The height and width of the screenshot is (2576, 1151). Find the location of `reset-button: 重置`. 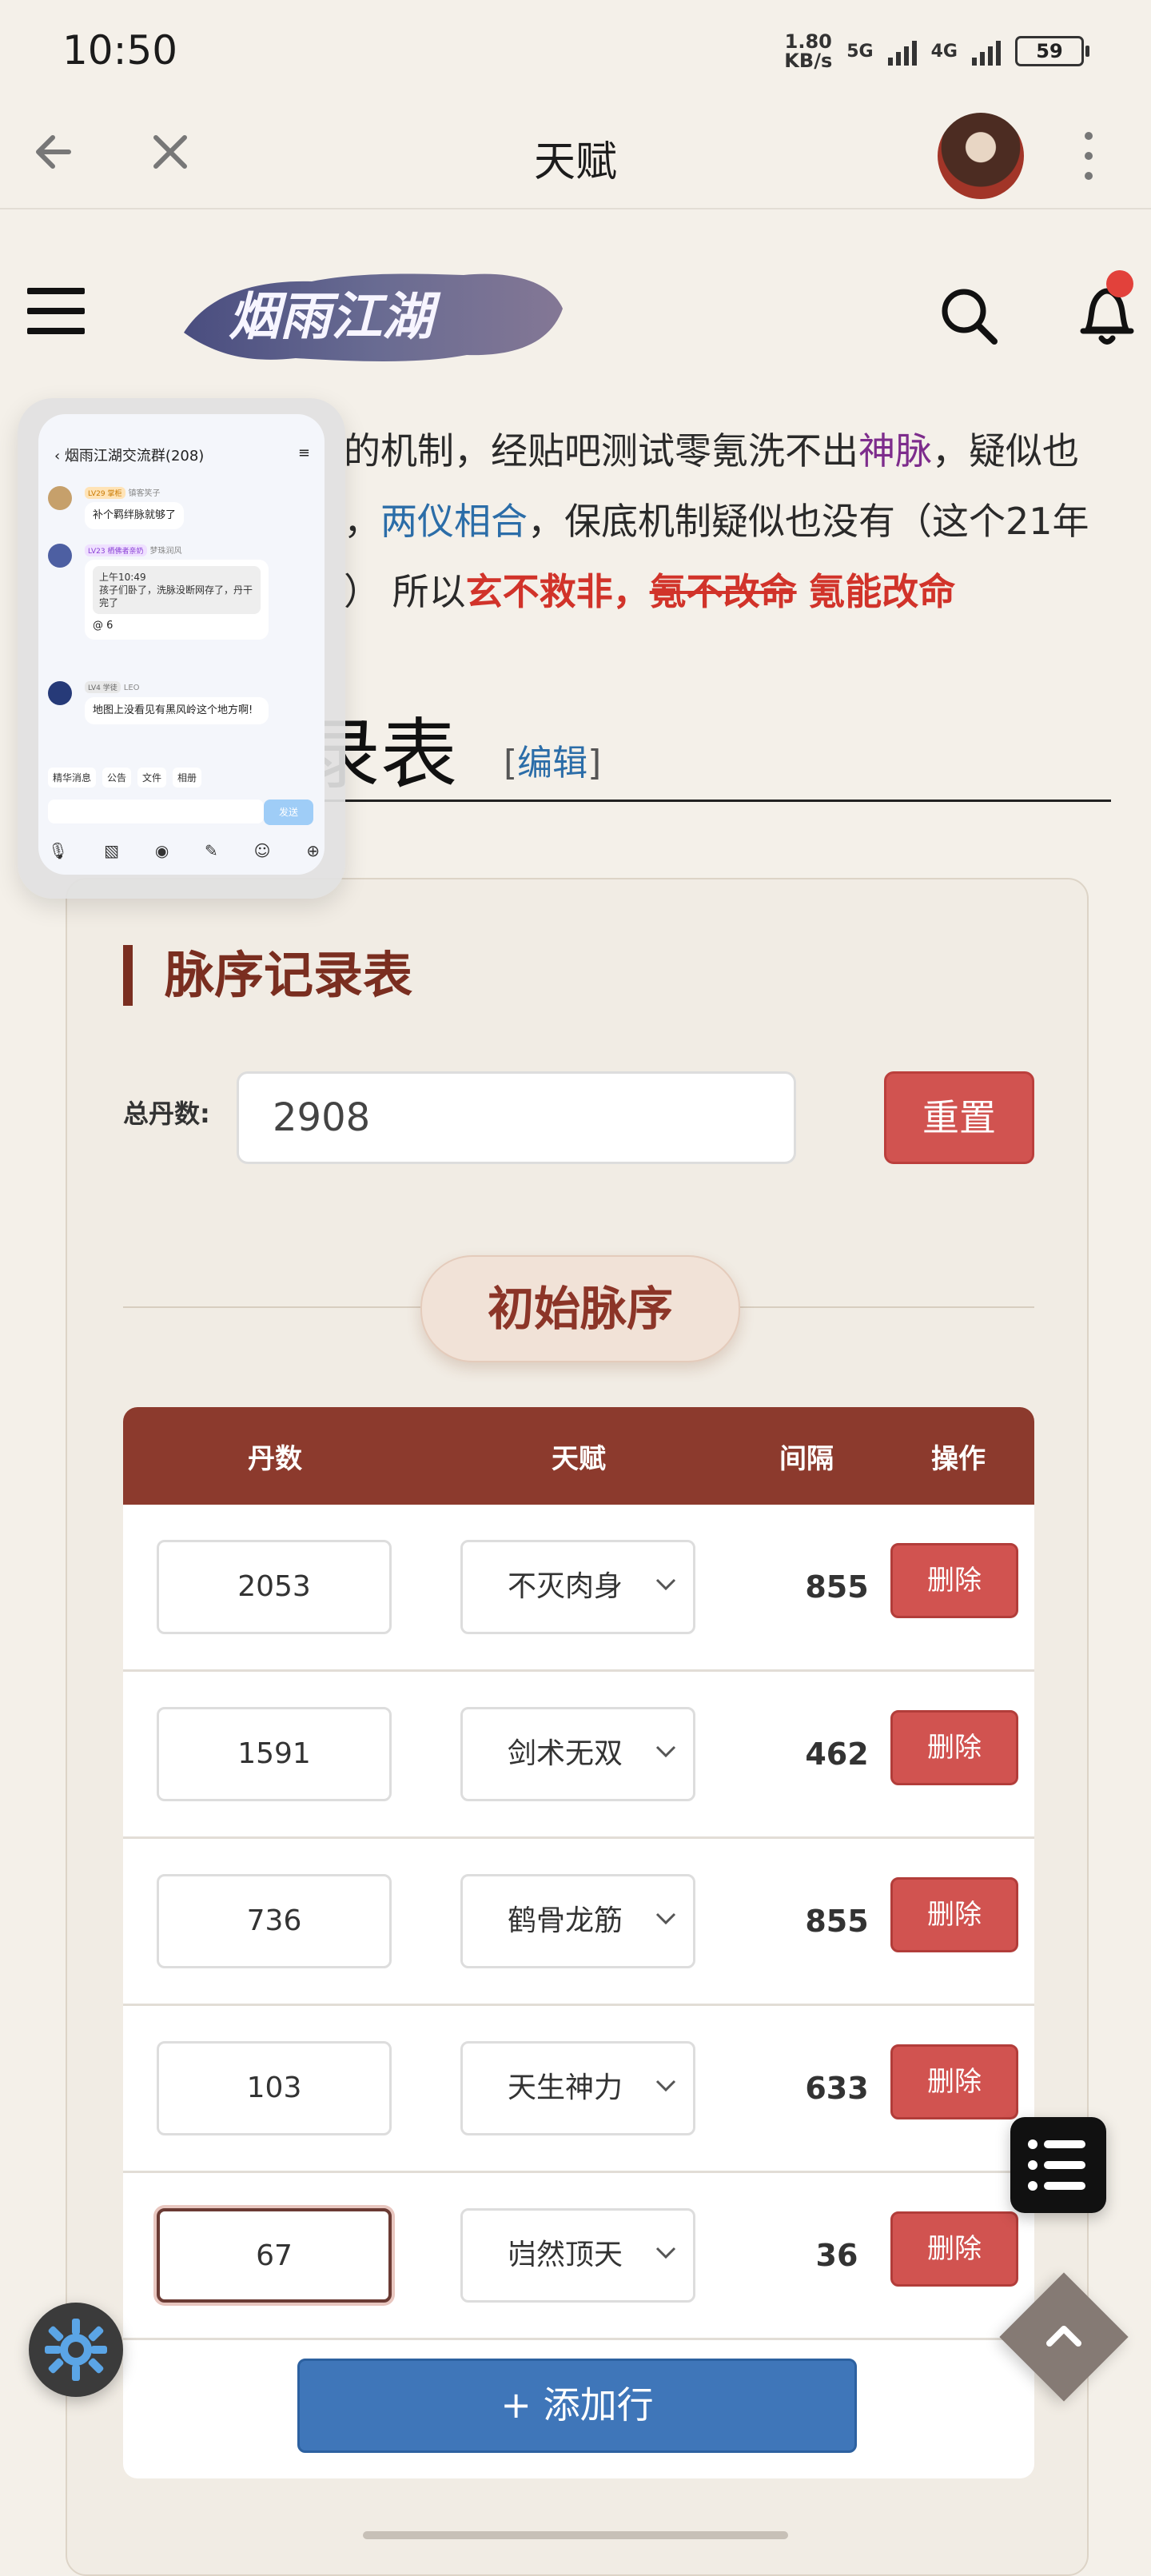

reset-button: 重置 is located at coordinates (959, 1117).